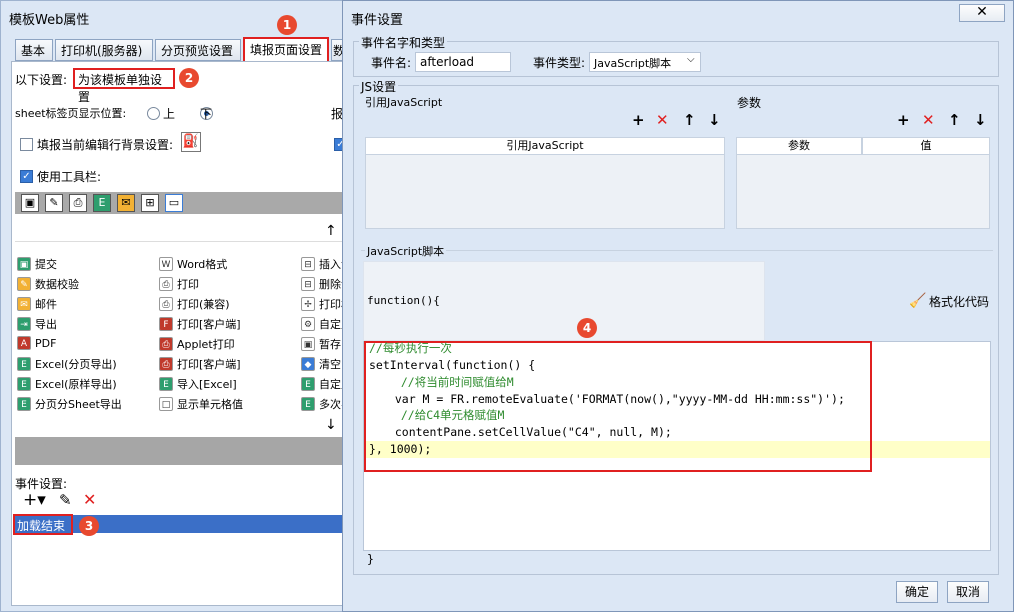 The image size is (1014, 612). What do you see at coordinates (200, 364) in the screenshot?
I see `toolbar-grid-item: ⎙ 打印[客户端]` at bounding box center [200, 364].